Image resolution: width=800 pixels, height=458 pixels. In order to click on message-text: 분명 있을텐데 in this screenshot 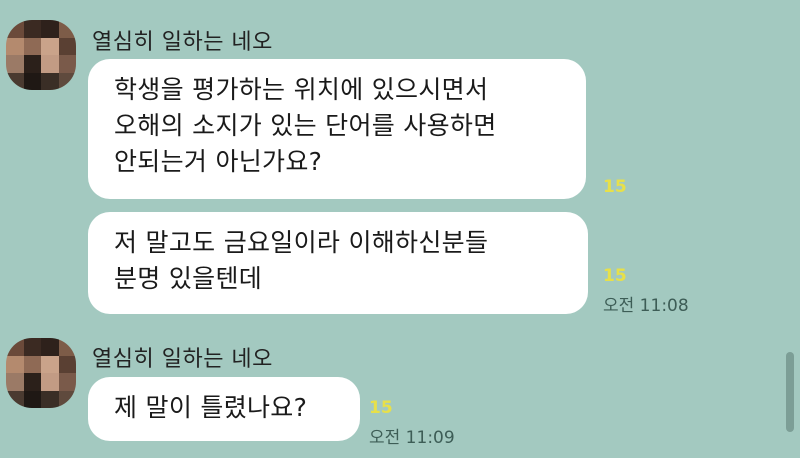, I will do `click(188, 278)`.